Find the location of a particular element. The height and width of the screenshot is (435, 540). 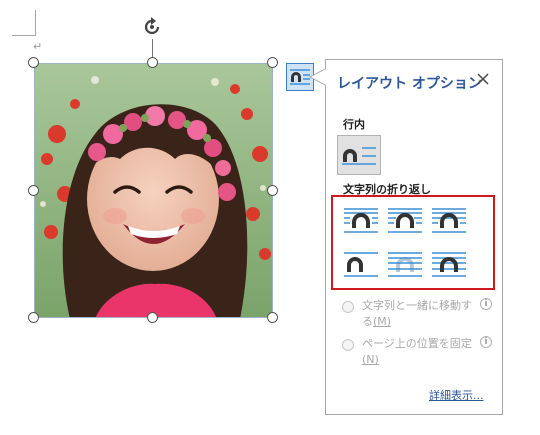

inline-with-text-icon is located at coordinates (359, 156).